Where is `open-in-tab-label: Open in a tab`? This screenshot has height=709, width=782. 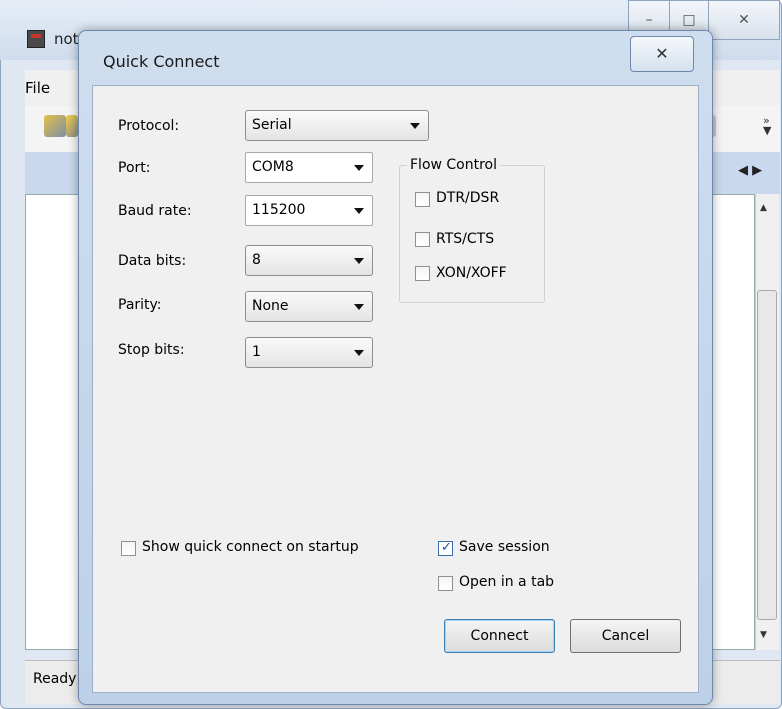
open-in-tab-label: Open in a tab is located at coordinates (507, 582).